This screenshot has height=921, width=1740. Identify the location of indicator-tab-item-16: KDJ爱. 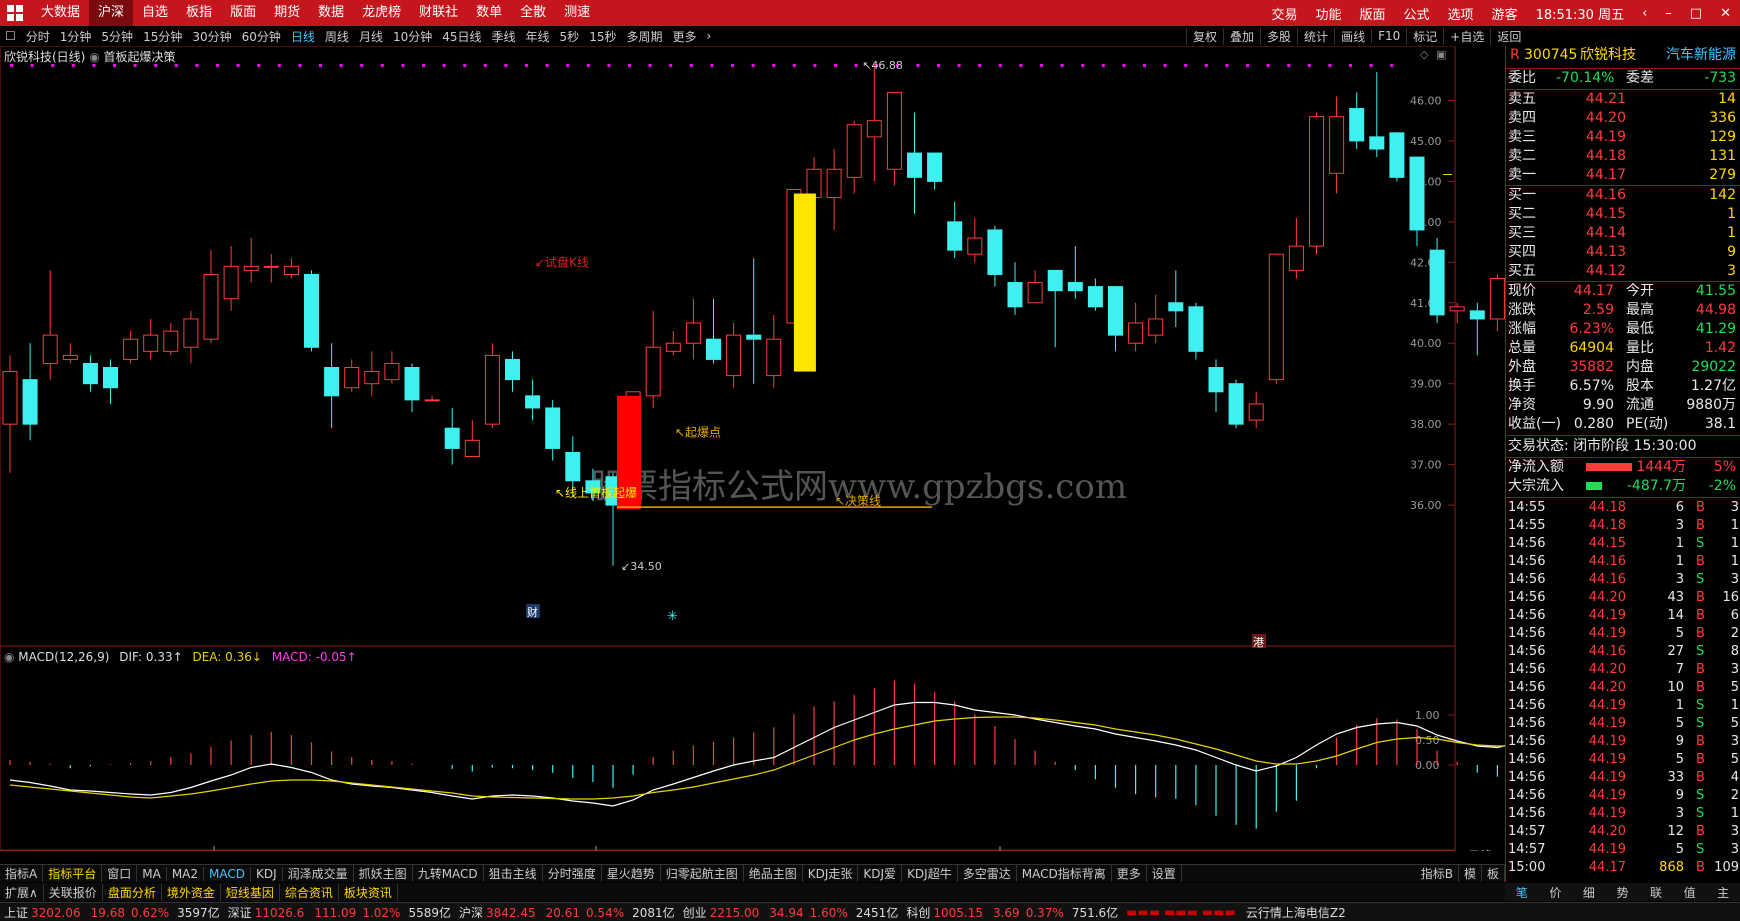
(880, 873).